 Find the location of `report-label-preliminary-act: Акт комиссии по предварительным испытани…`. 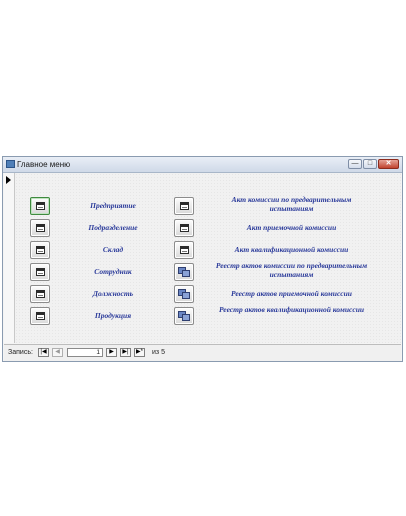

report-label-preliminary-act: Акт комиссии по предварительным испытани… is located at coordinates (291, 204).